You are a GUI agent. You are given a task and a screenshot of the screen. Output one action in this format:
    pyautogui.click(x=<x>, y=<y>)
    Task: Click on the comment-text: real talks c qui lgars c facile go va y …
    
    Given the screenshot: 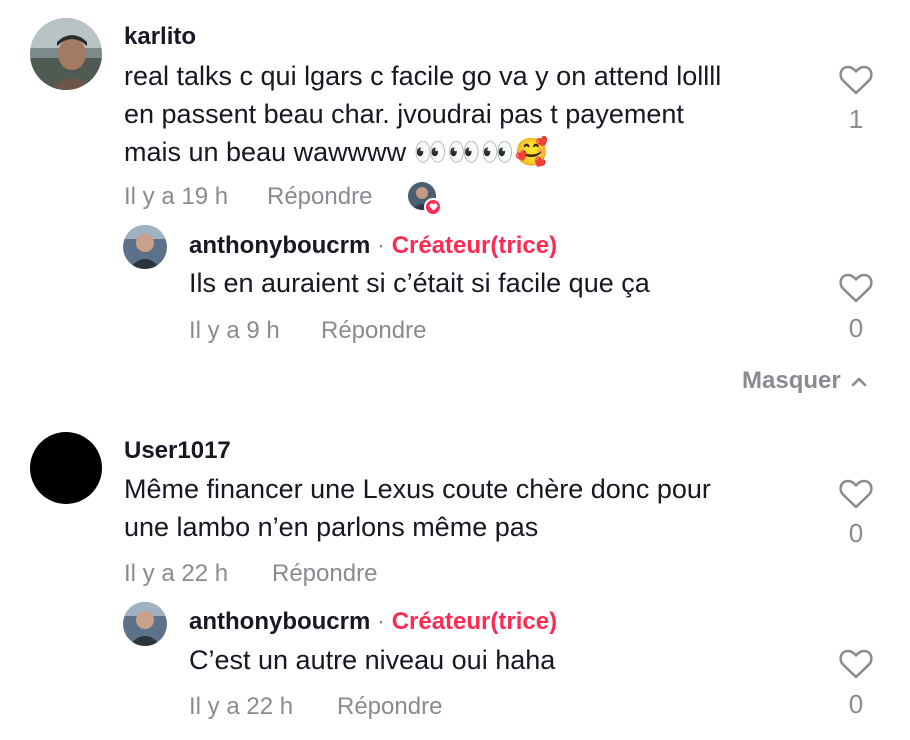 What is the action you would take?
    pyautogui.click(x=474, y=114)
    